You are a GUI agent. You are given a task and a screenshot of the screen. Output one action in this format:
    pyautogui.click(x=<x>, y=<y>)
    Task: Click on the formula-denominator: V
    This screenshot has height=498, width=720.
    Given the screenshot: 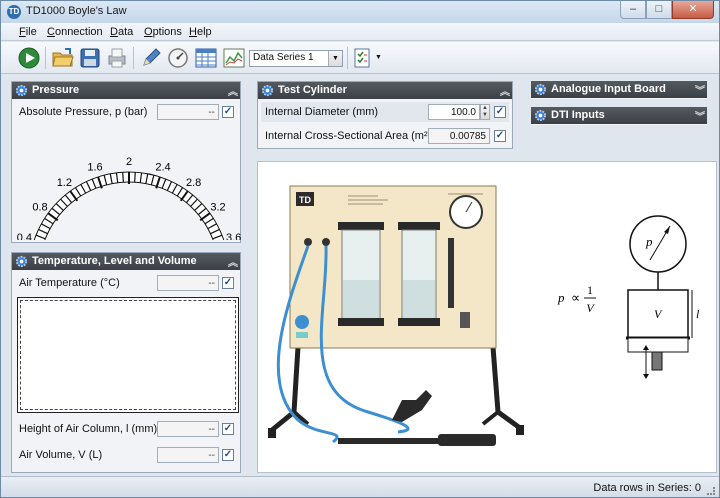 What is the action you would take?
    pyautogui.click(x=590, y=308)
    